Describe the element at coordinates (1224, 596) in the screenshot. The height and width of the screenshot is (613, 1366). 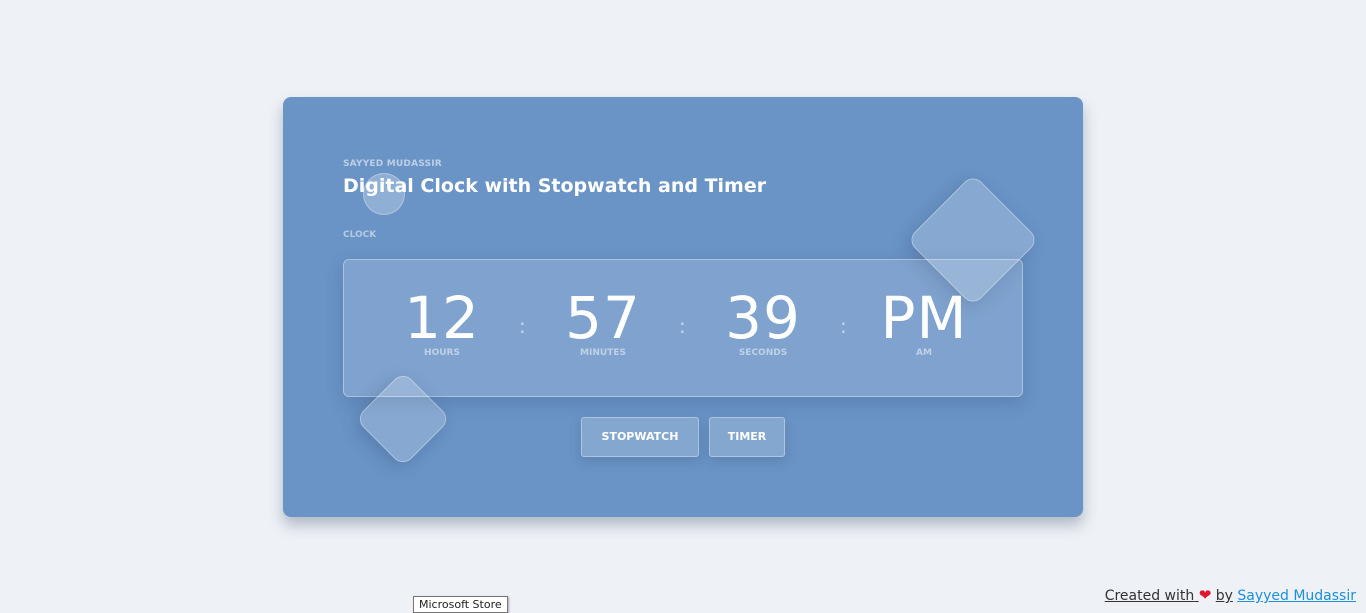
I see `by-link: by` at that location.